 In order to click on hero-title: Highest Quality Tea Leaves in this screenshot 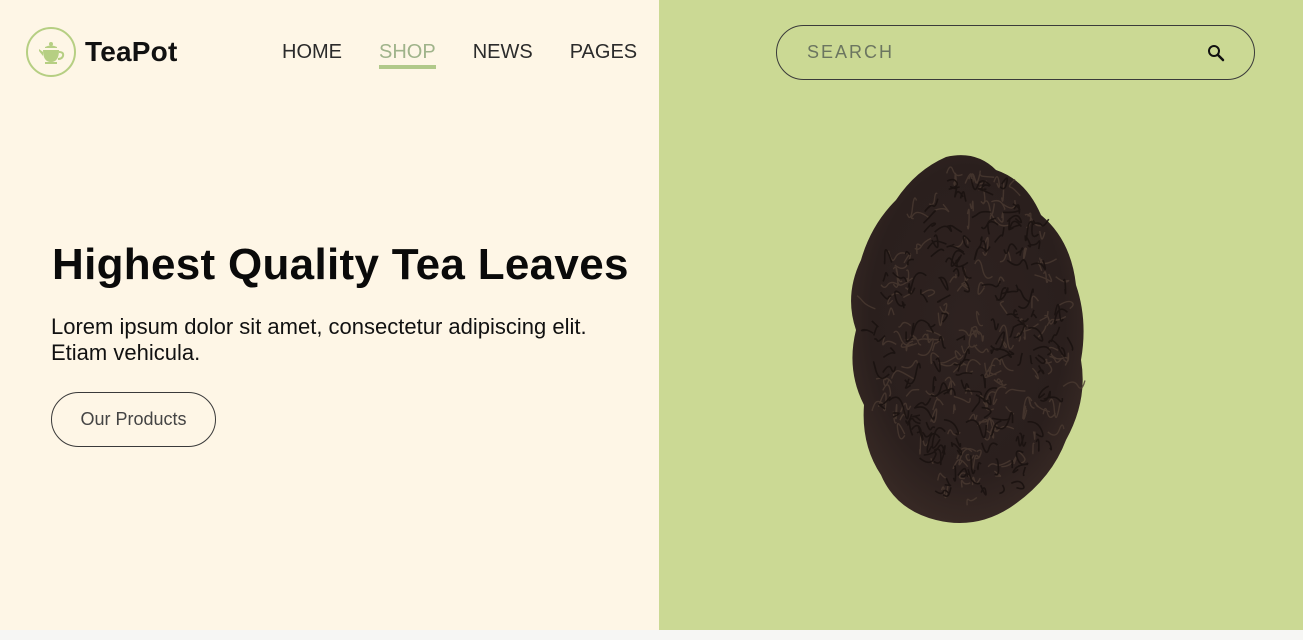, I will do `click(340, 264)`.